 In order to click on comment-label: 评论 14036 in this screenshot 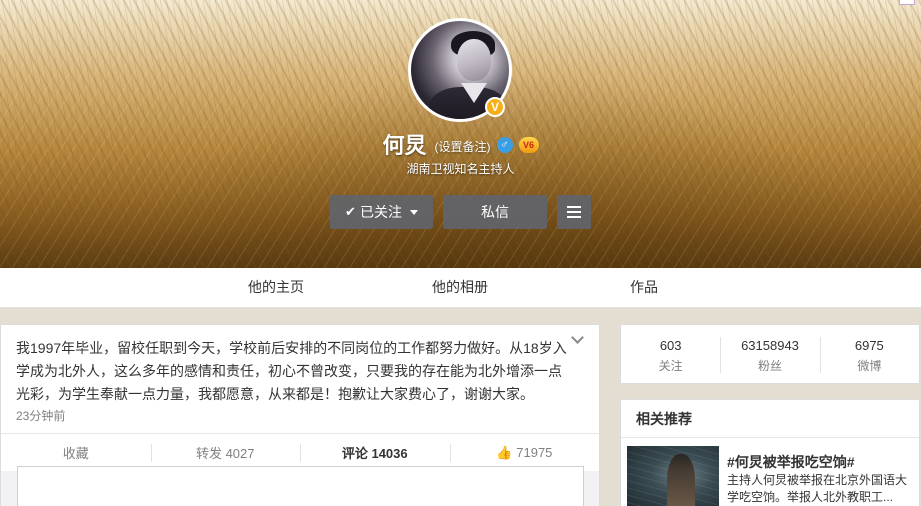, I will do `click(374, 453)`.